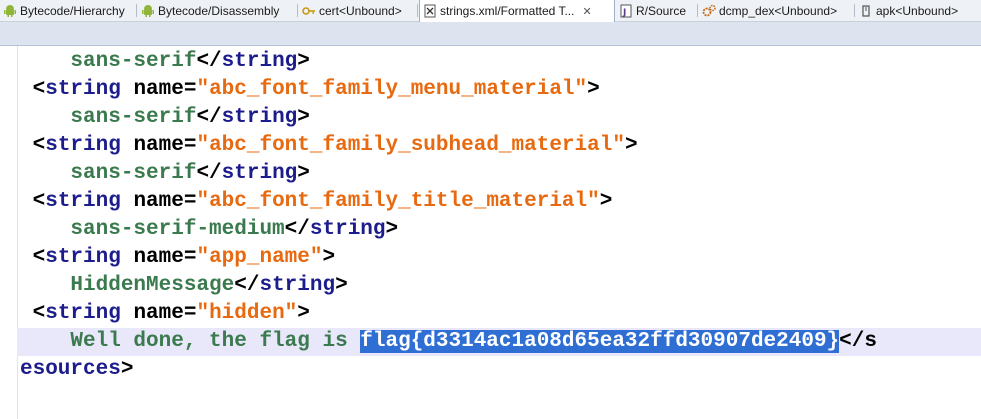 Image resolution: width=981 pixels, height=419 pixels. Describe the element at coordinates (77, 369) in the screenshot. I see `code-line: esources>` at that location.